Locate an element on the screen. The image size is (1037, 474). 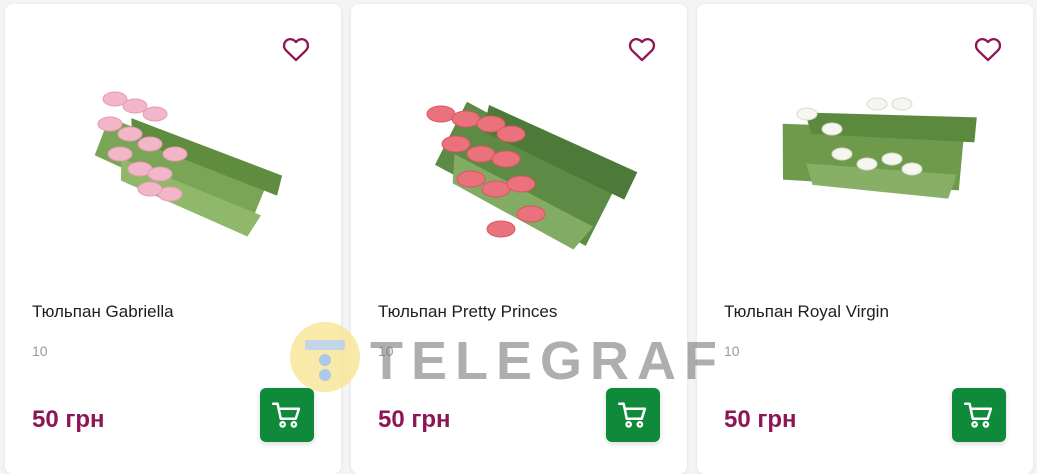
product-title: Тюльпан Gabriella is located at coordinates (103, 312).